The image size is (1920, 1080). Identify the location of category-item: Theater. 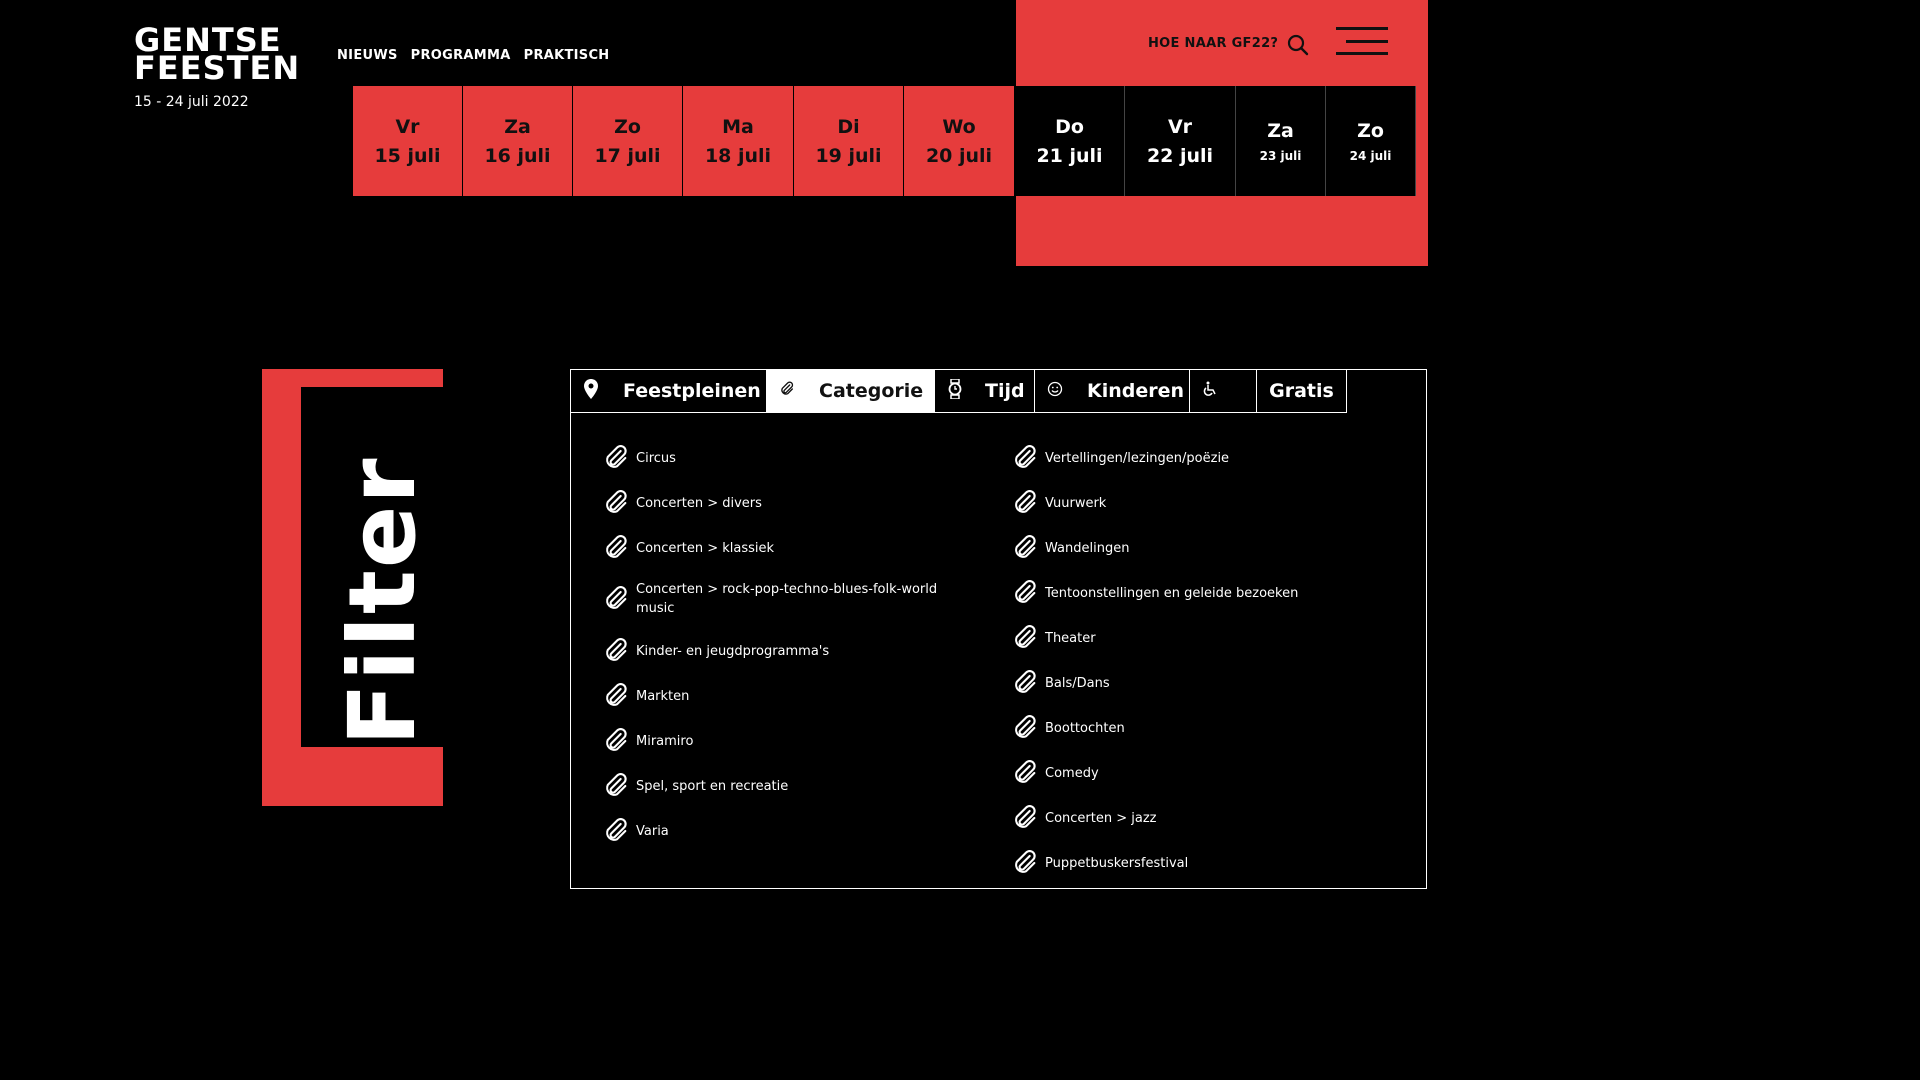
(1201, 638).